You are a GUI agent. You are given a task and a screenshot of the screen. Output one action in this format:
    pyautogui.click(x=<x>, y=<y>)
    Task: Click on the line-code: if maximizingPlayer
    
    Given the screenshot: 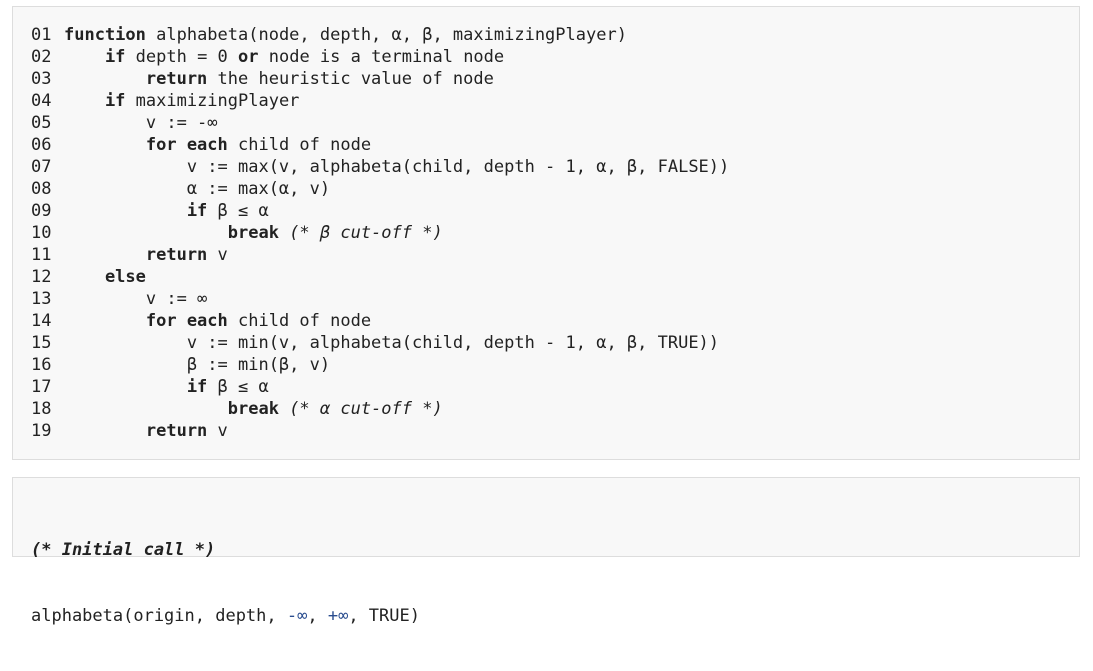 What is the action you would take?
    pyautogui.click(x=181, y=101)
    